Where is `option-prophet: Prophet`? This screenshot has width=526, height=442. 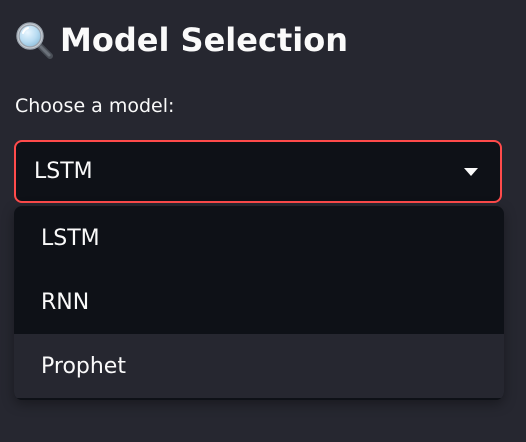 option-prophet: Prophet is located at coordinates (259, 366).